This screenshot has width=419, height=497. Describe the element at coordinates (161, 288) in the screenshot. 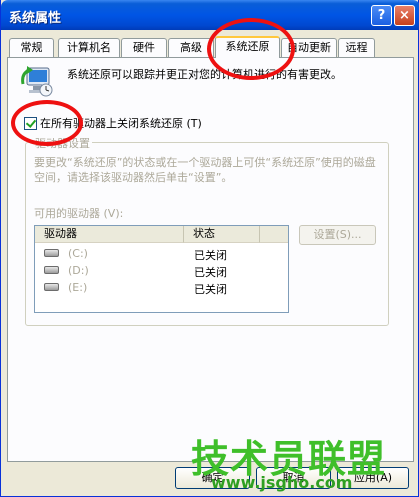

I see `drive-row: (E:) 已关闭` at that location.